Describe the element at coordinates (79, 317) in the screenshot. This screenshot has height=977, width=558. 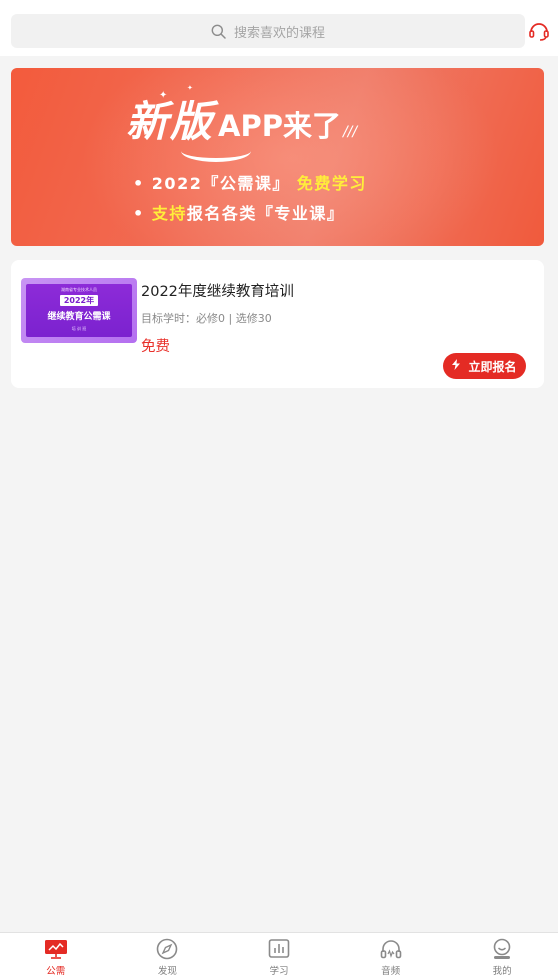
I see `thumbnail-main-text: 继续教育公需课` at that location.